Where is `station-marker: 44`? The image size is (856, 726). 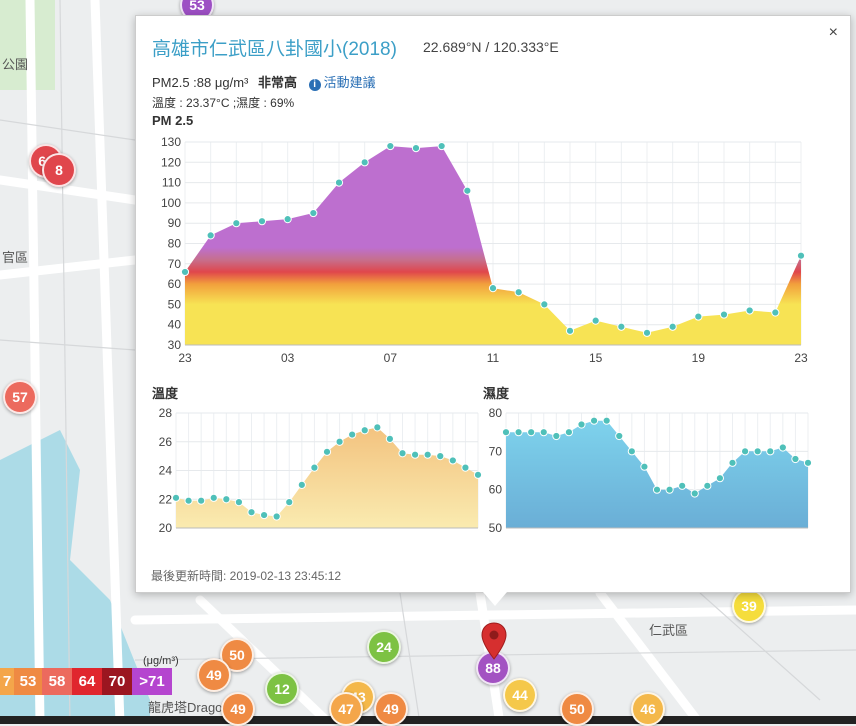
station-marker: 44 is located at coordinates (520, 695).